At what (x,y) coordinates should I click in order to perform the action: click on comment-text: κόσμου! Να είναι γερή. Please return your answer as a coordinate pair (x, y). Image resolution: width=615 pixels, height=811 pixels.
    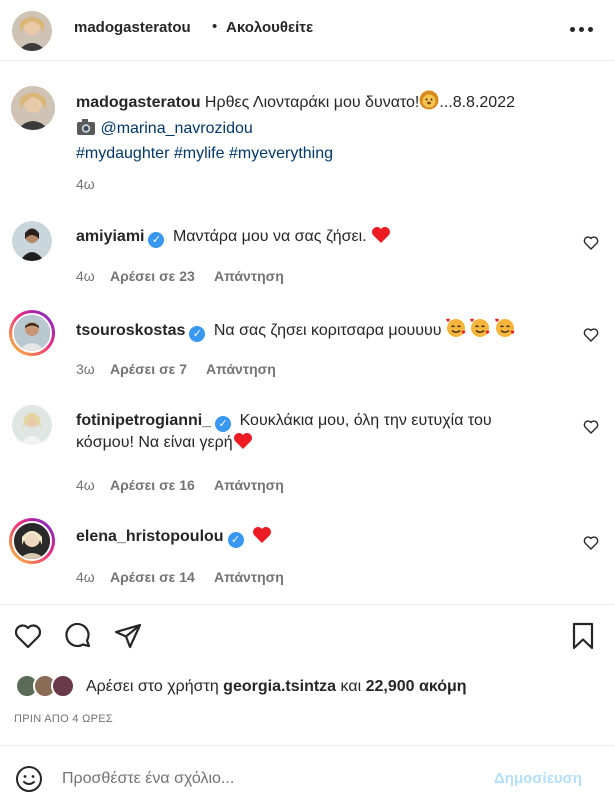
    Looking at the image, I should click on (154, 442).